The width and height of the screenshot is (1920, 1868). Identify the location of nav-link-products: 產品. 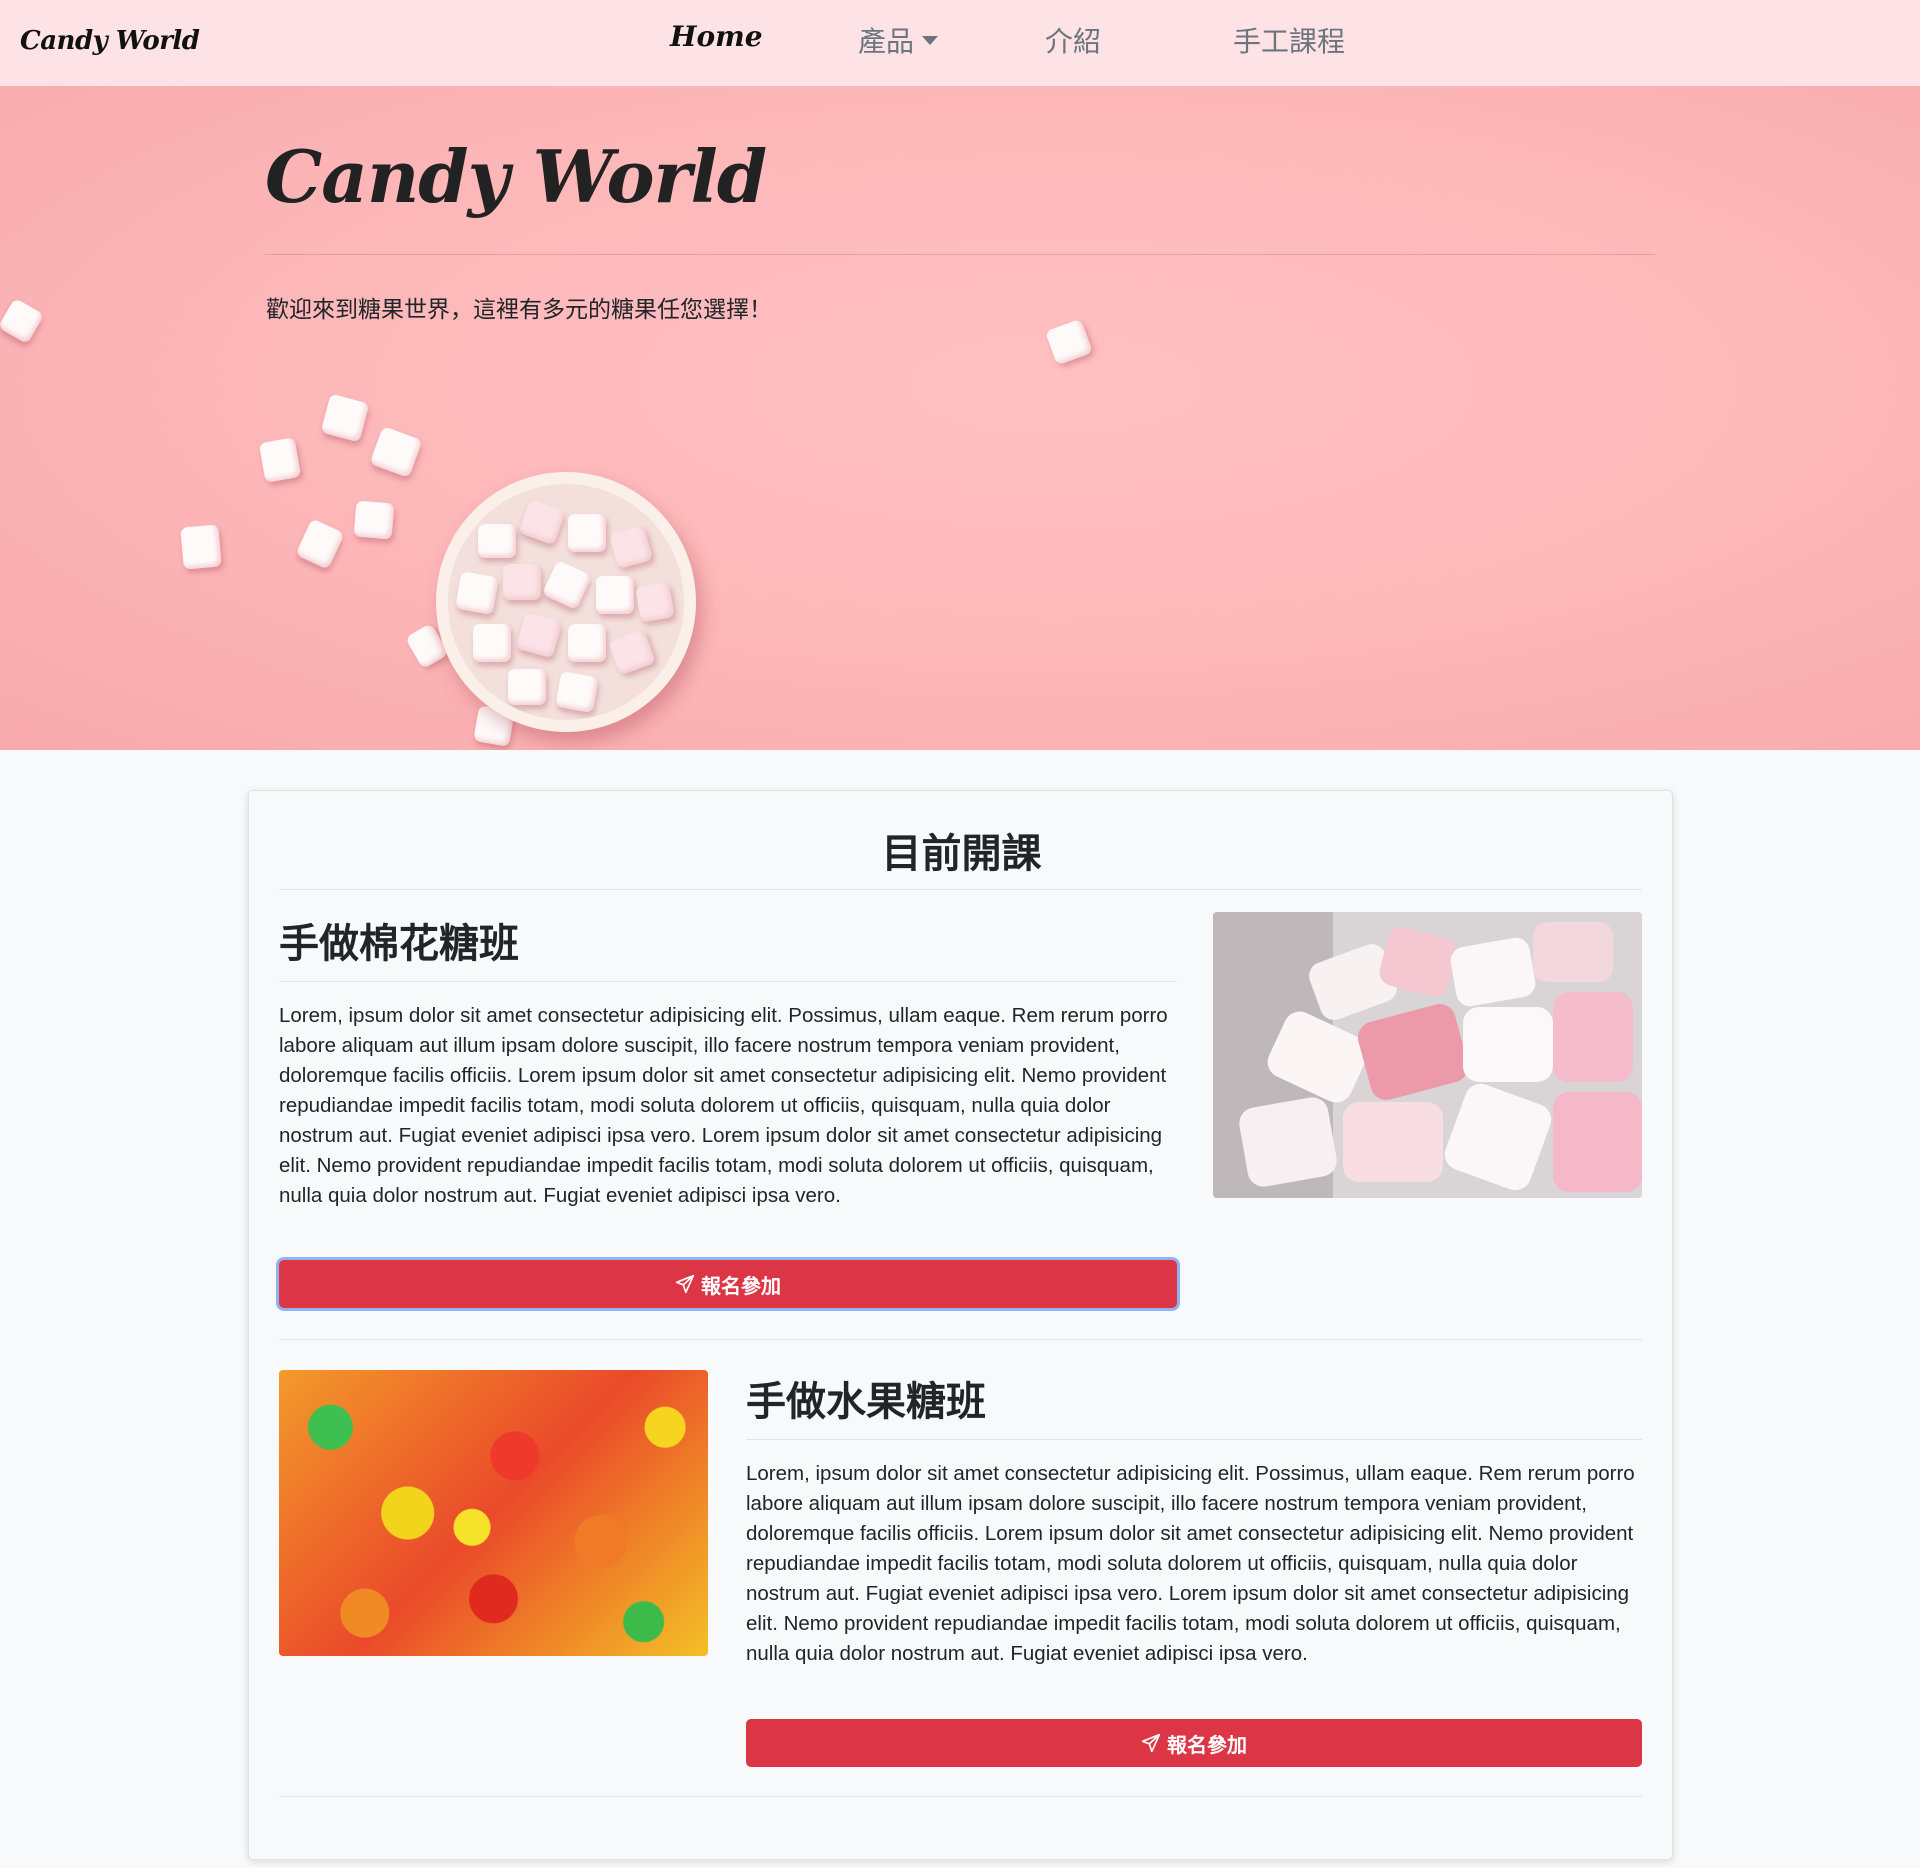
(898, 40).